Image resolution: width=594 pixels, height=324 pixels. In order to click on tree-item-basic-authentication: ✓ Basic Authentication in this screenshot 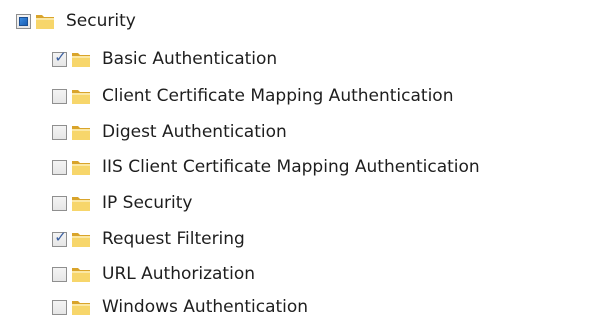, I will do `click(164, 59)`.